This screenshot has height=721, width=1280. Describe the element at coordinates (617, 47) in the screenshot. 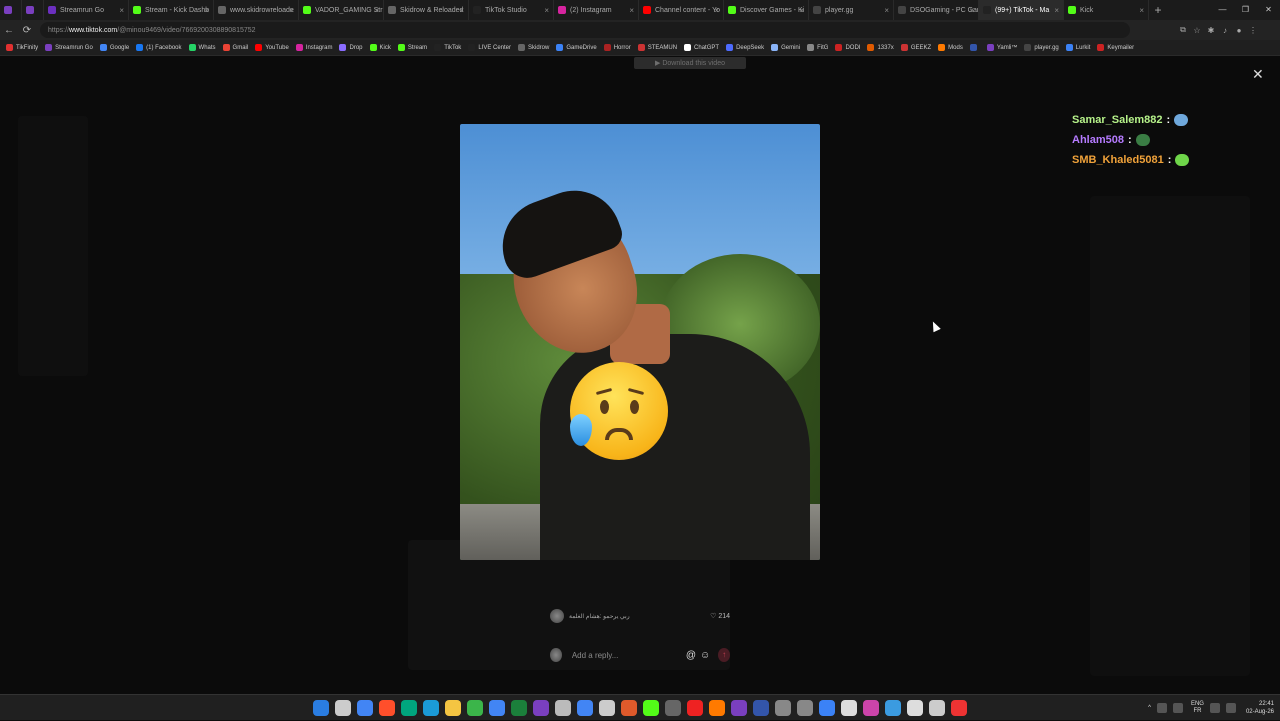

I see `bookmark-item: Horror` at that location.